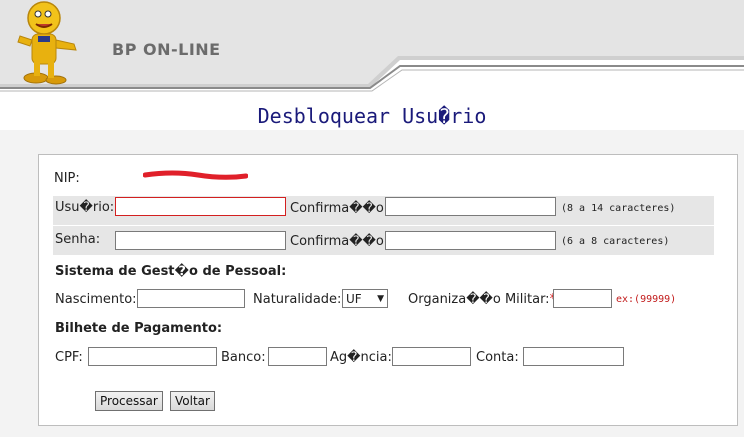 Image resolution: width=744 pixels, height=437 pixels. What do you see at coordinates (78, 239) in the screenshot?
I see `senha-label: Senha:` at bounding box center [78, 239].